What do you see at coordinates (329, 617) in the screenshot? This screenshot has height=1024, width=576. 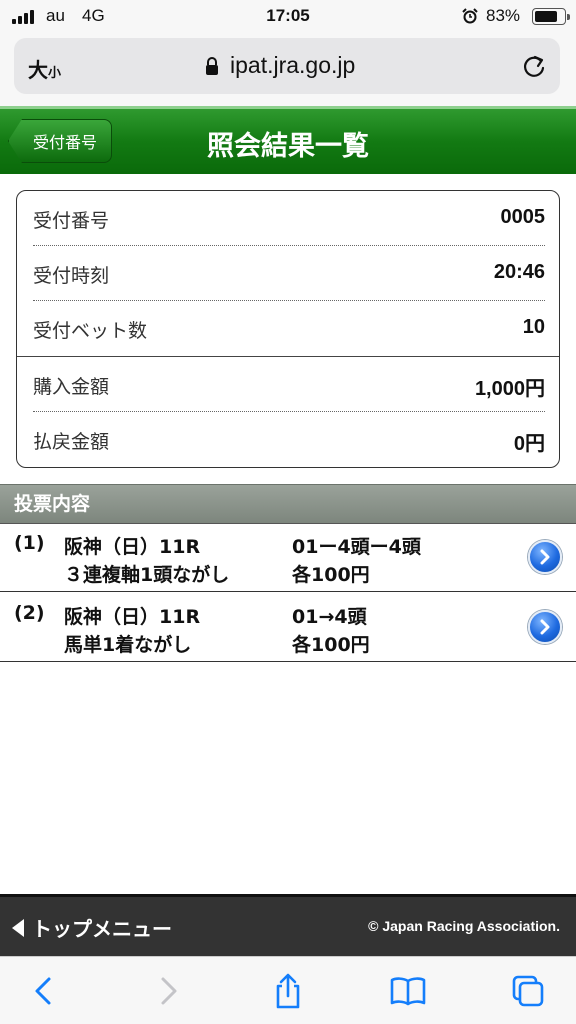 I see `bet-combination: 01→4頭` at bounding box center [329, 617].